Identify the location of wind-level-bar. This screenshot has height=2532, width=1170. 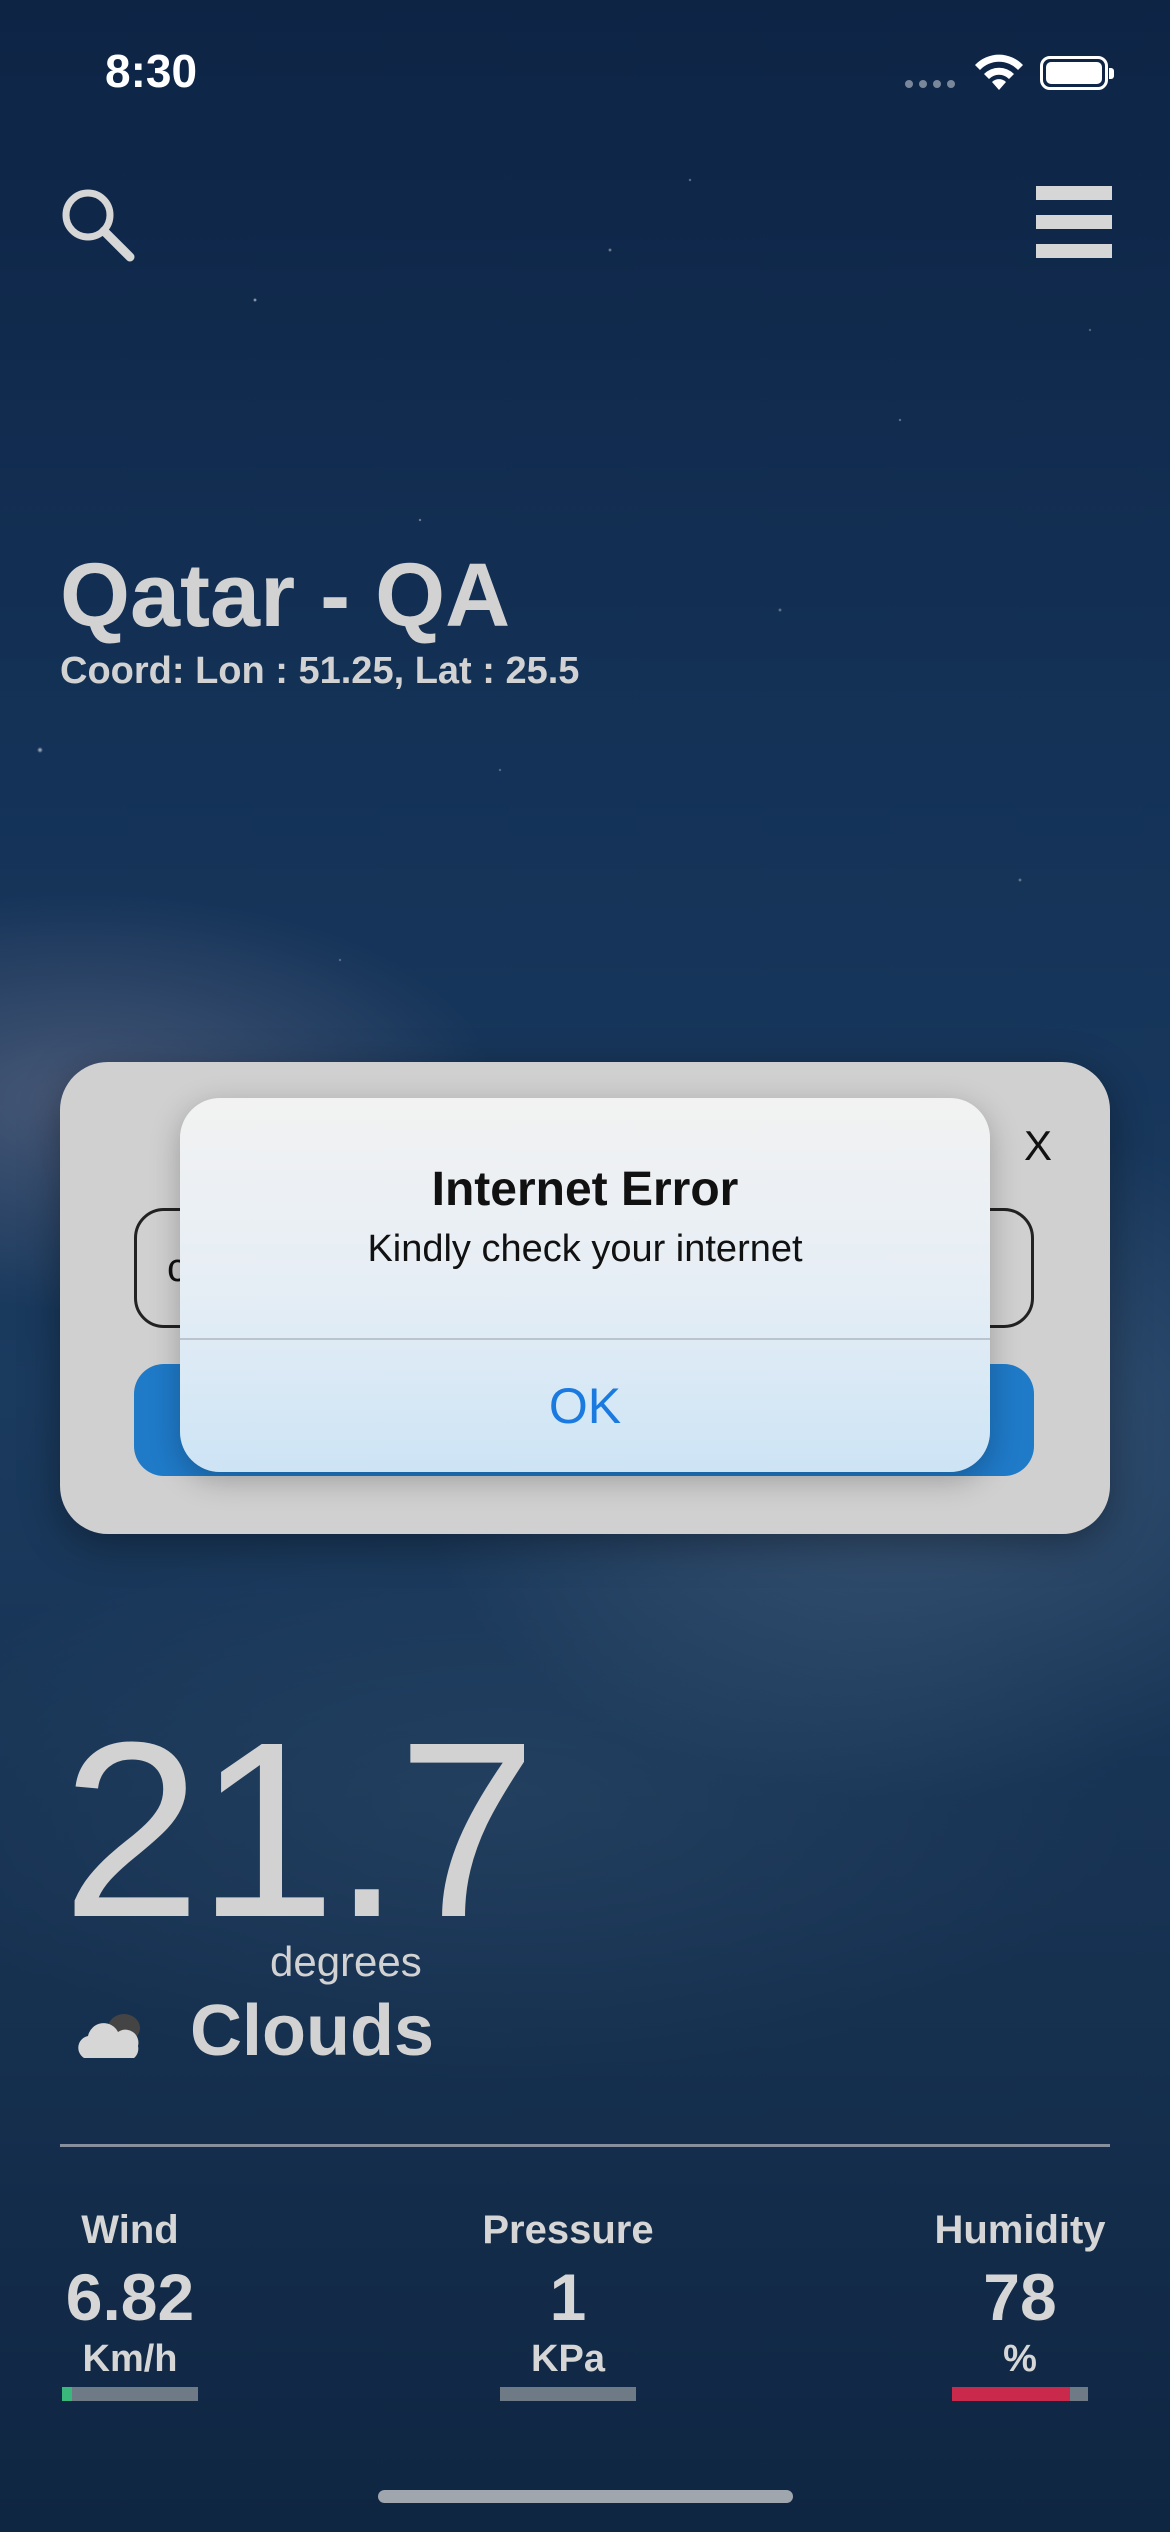
(130, 2394).